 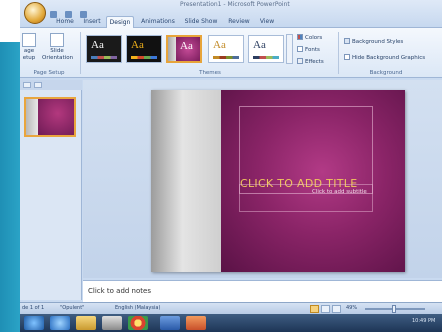 I want to click on theme-fonts-icon, so click(x=300, y=49).